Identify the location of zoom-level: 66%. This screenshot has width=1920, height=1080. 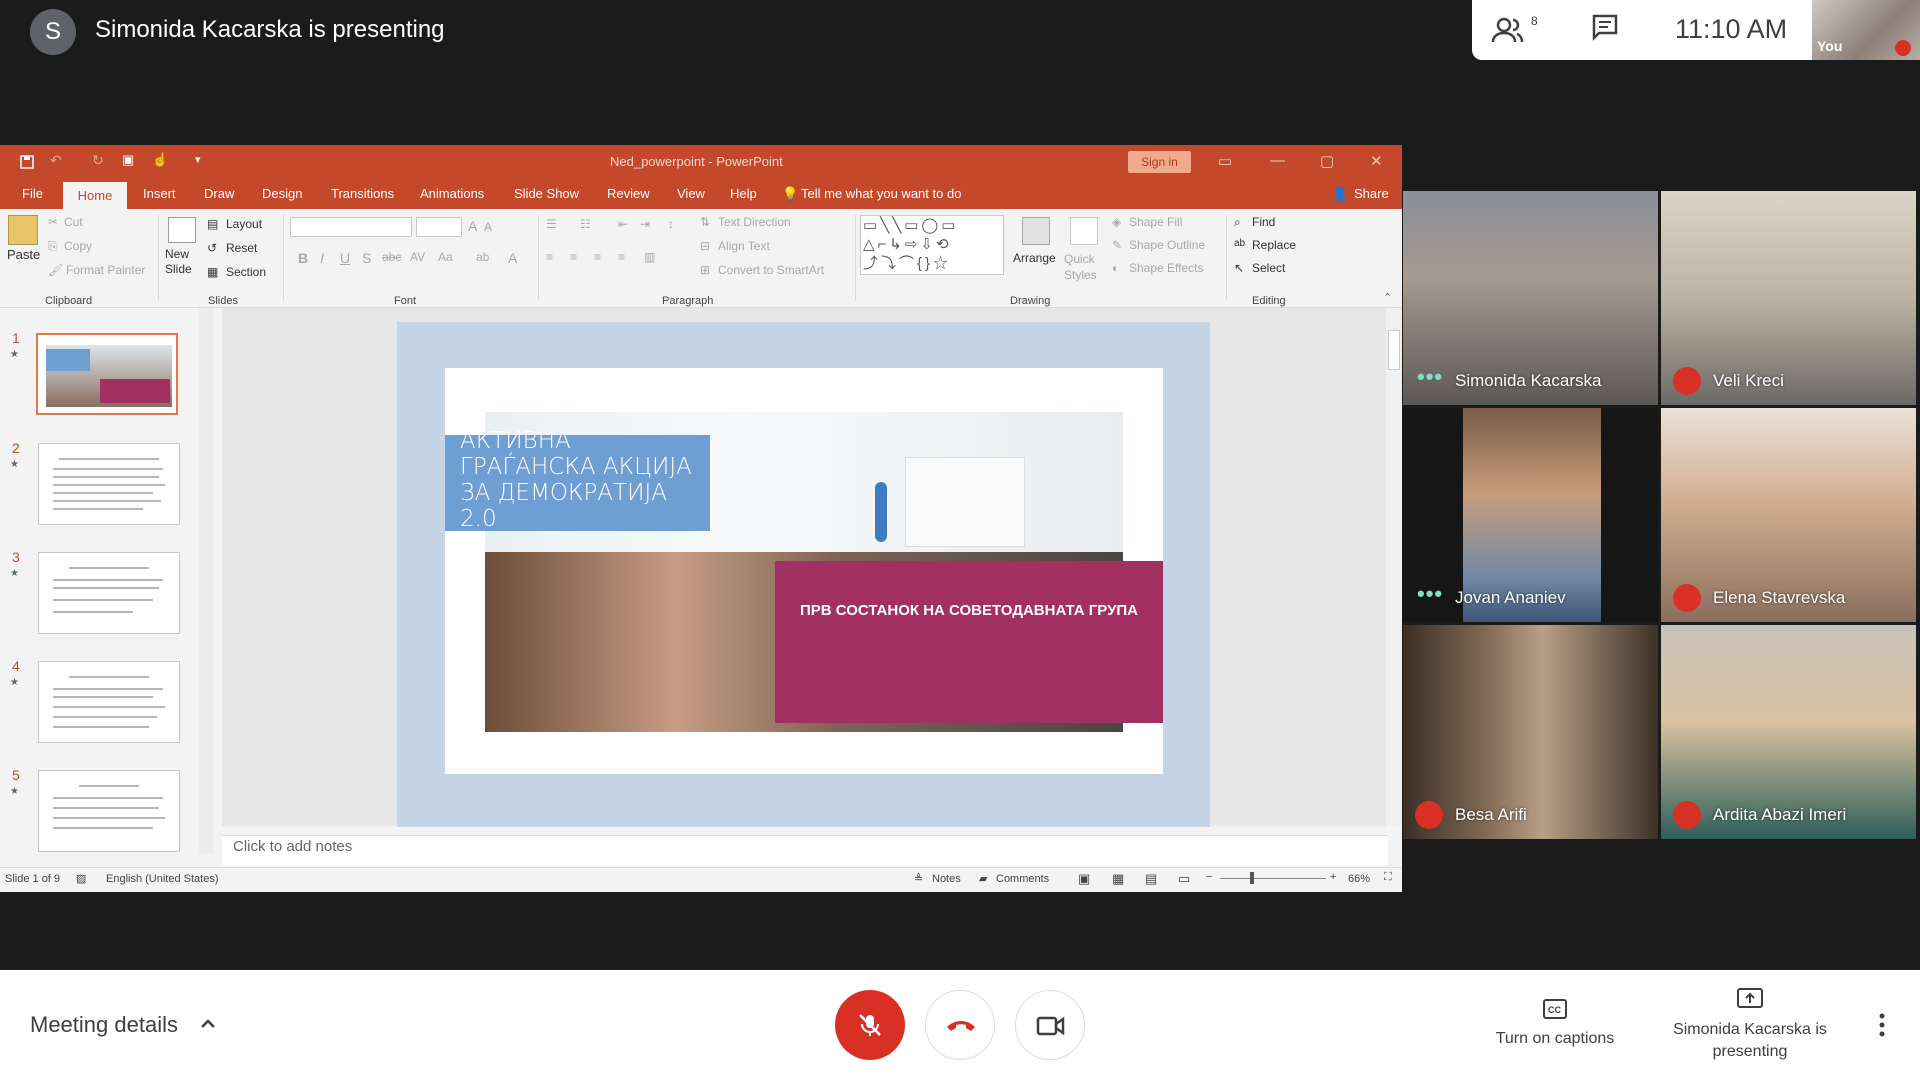
(1359, 879).